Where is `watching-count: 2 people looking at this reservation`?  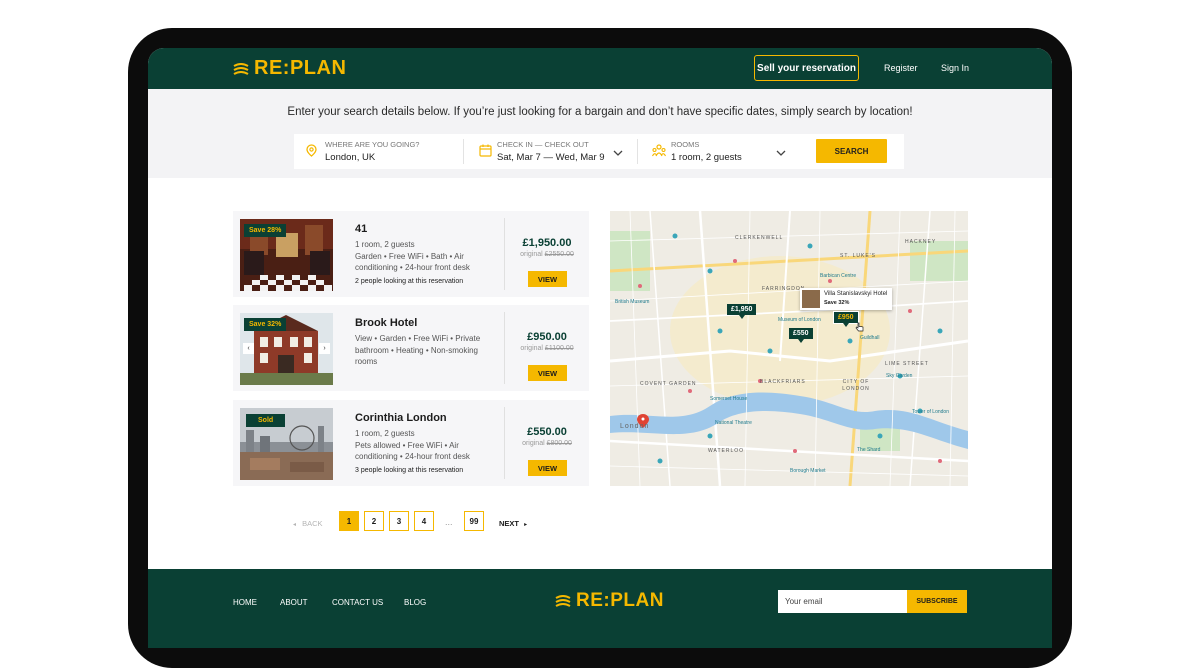 watching-count: 2 people looking at this reservation is located at coordinates (409, 281).